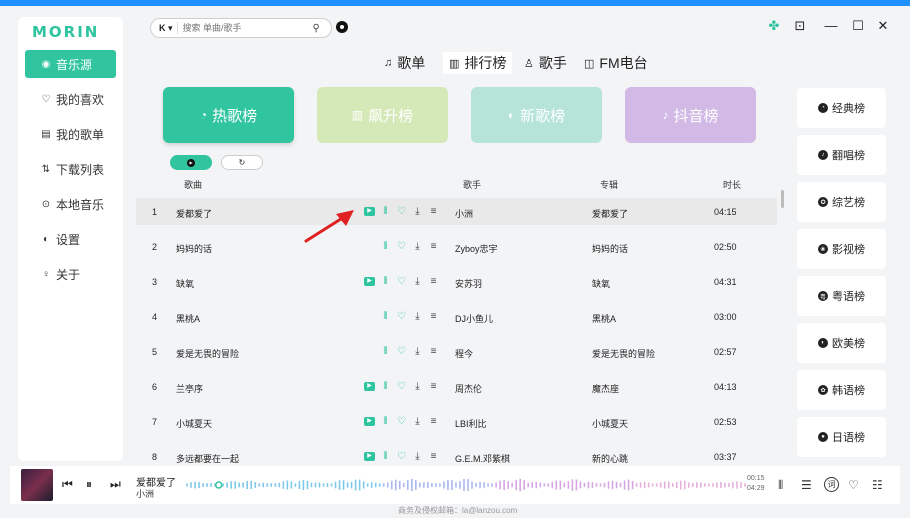 The width and height of the screenshot is (910, 518). Describe the element at coordinates (242, 162) in the screenshot. I see `refresh-button: ↻` at that location.